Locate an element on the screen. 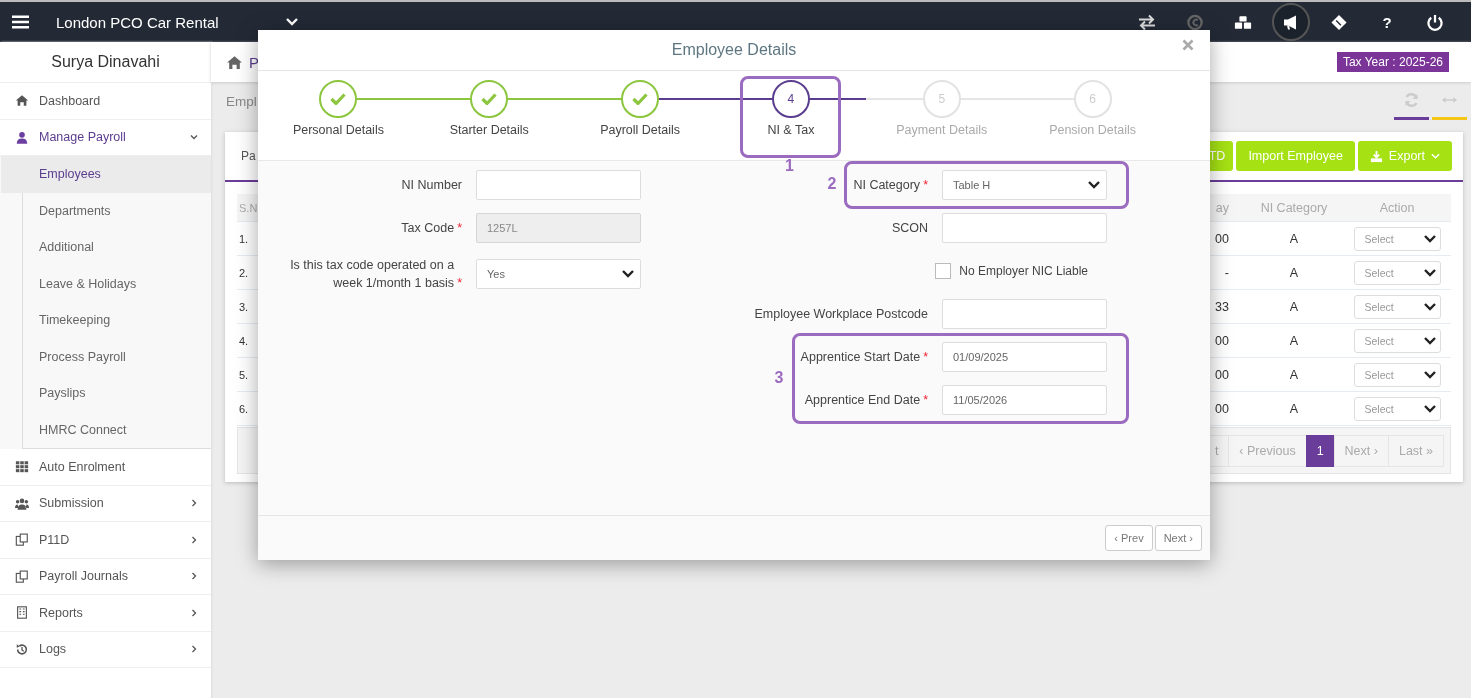  table-cell-text: 4. is located at coordinates (244, 340).